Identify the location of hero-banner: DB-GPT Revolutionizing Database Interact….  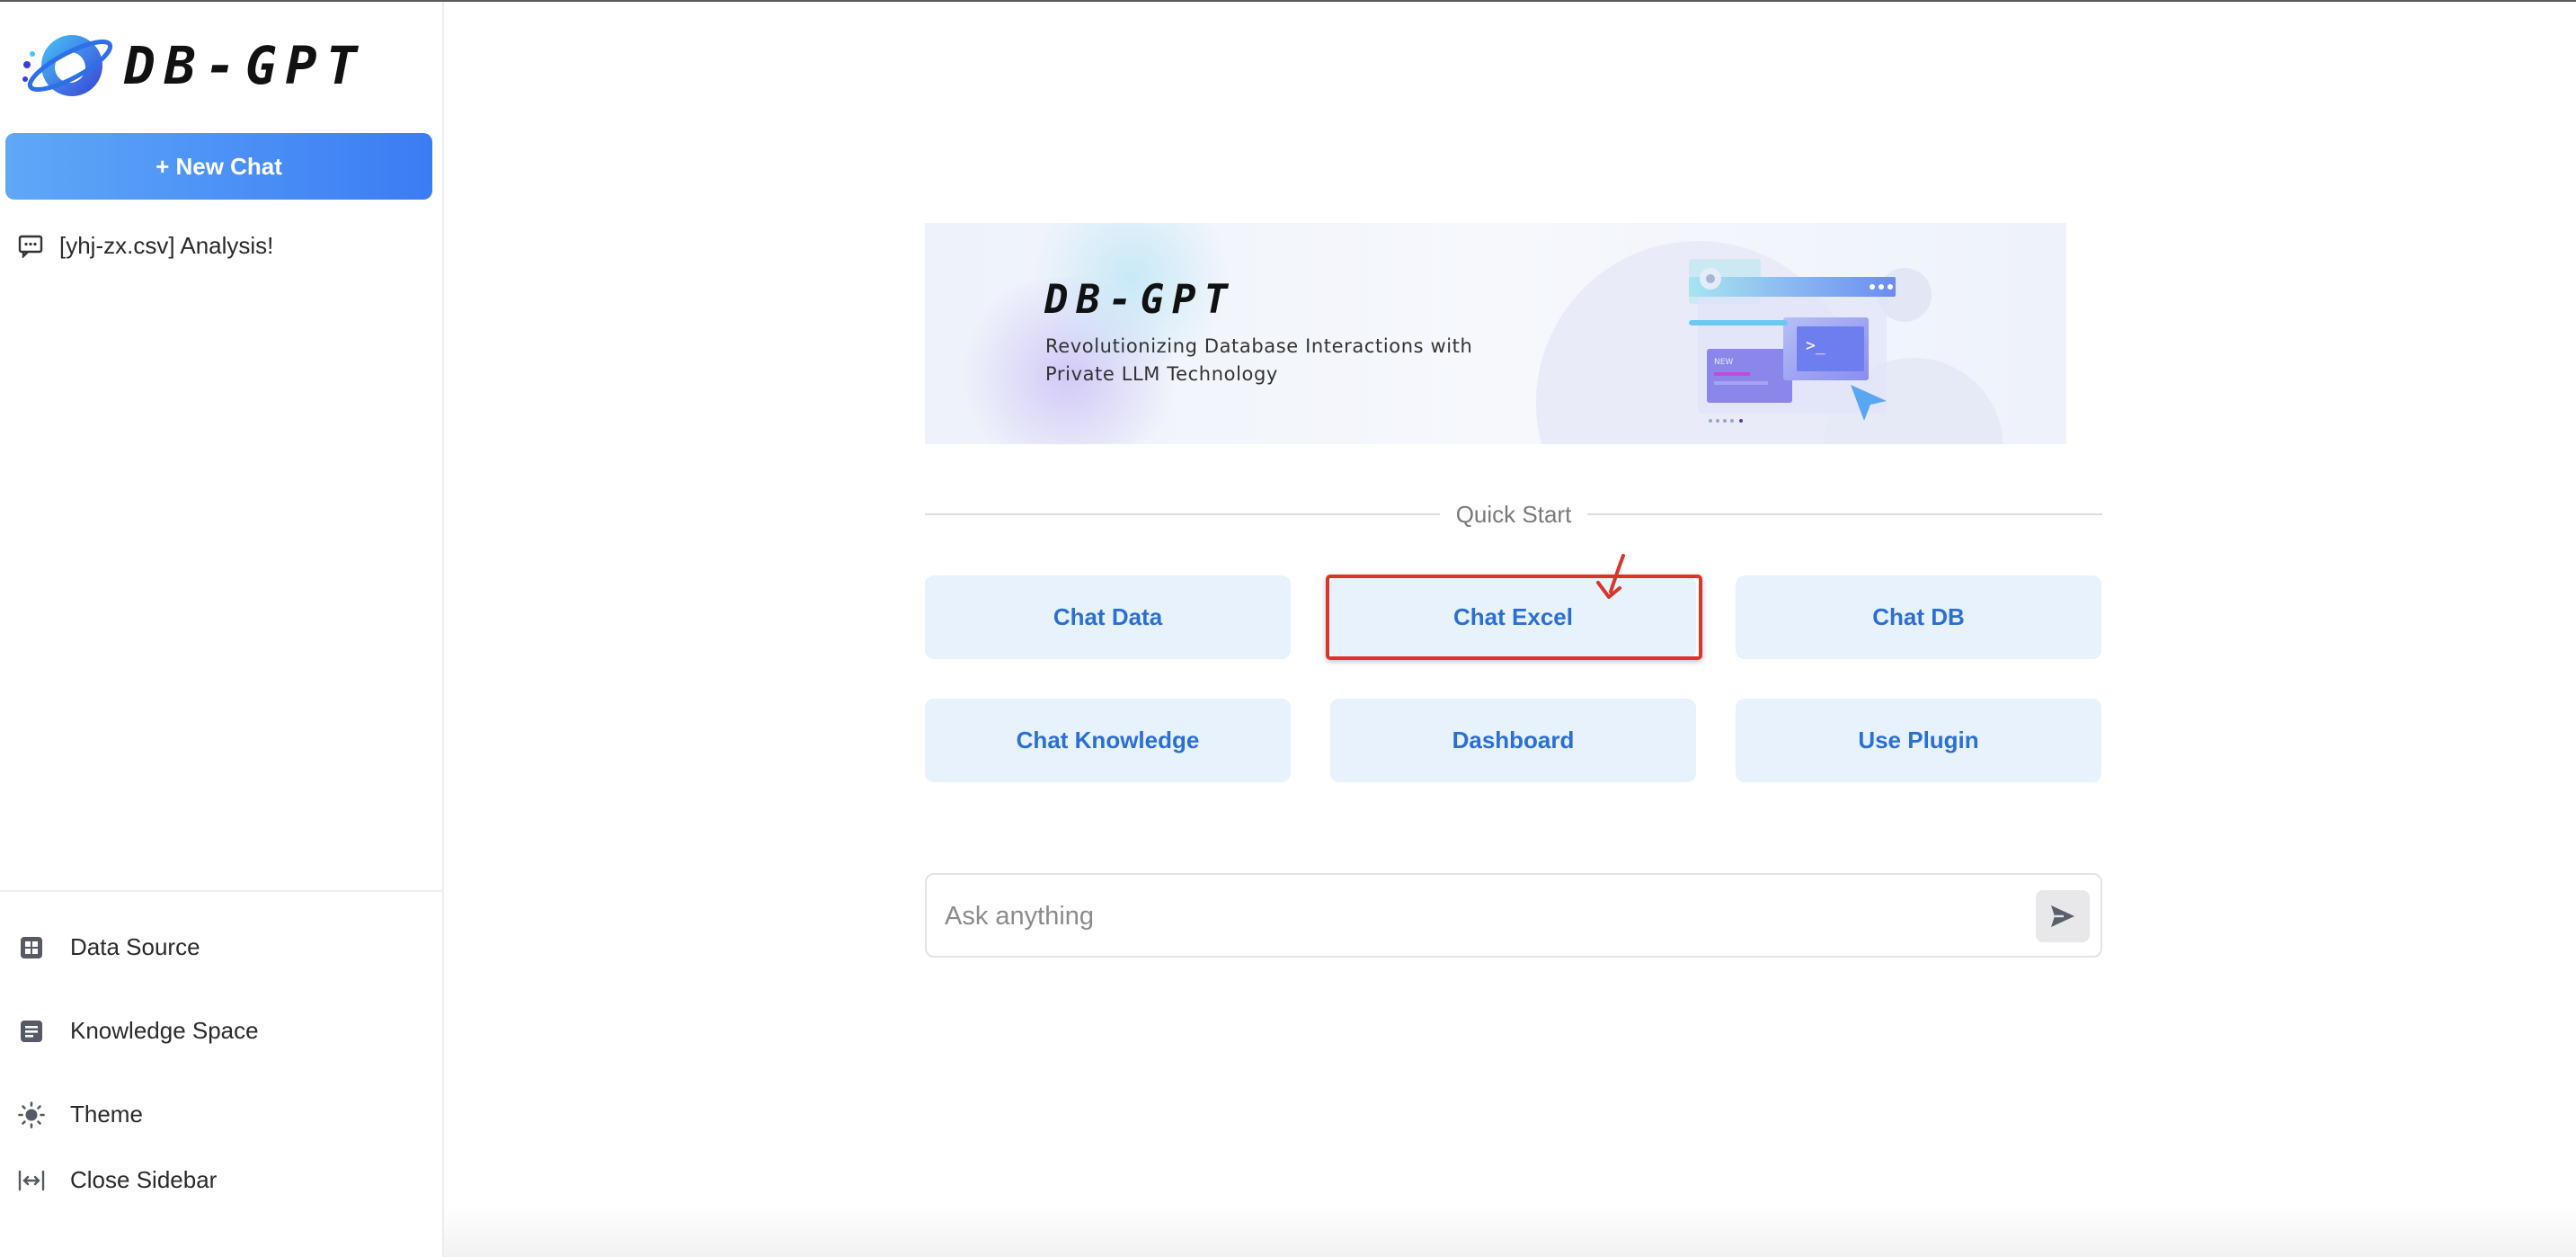
(1495, 333).